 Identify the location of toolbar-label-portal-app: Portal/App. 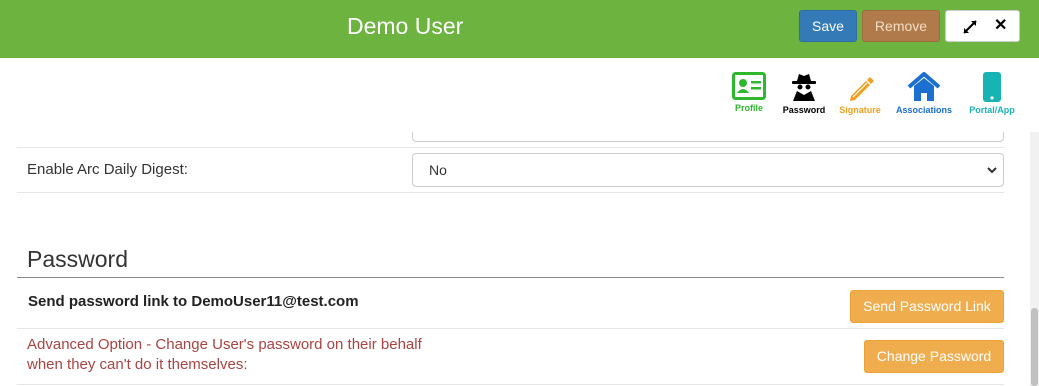
(992, 110).